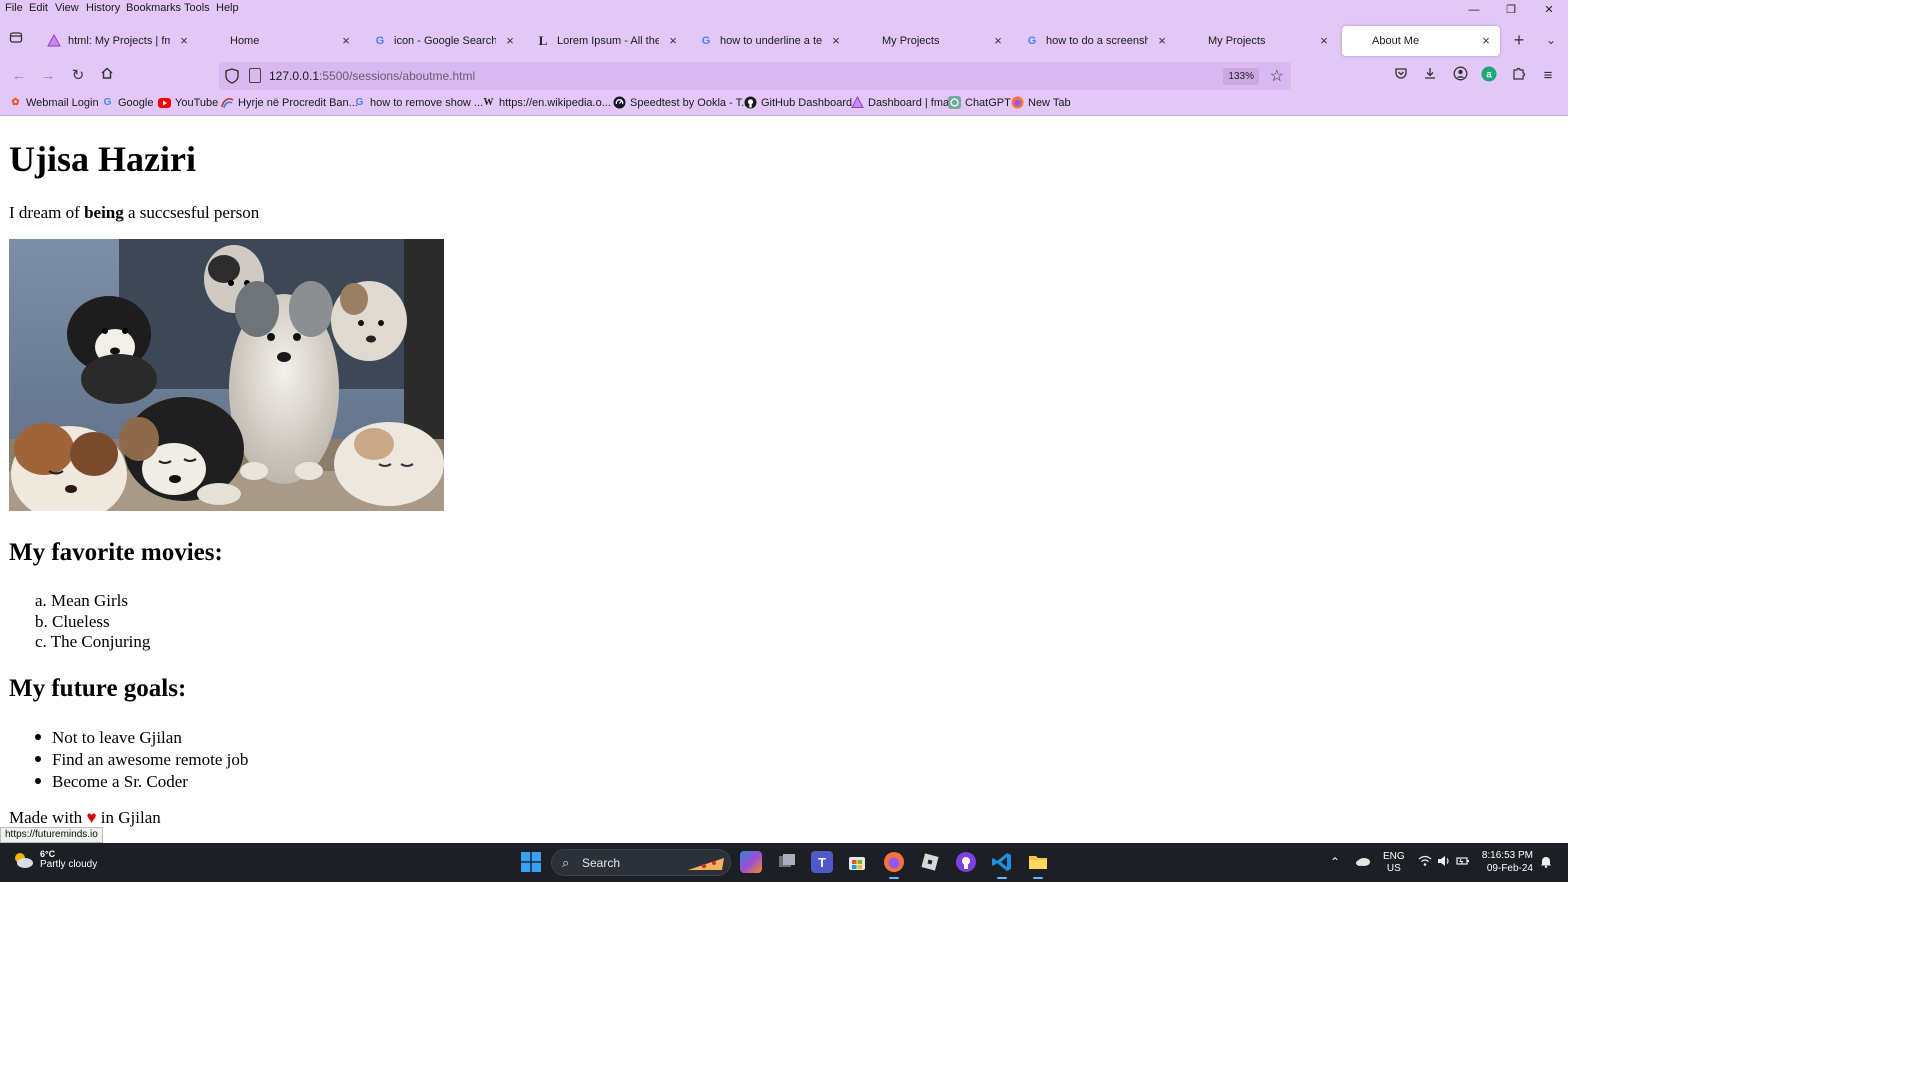 The image size is (1920, 1080). What do you see at coordinates (1511, 10) in the screenshot?
I see `restore-button: ❐` at bounding box center [1511, 10].